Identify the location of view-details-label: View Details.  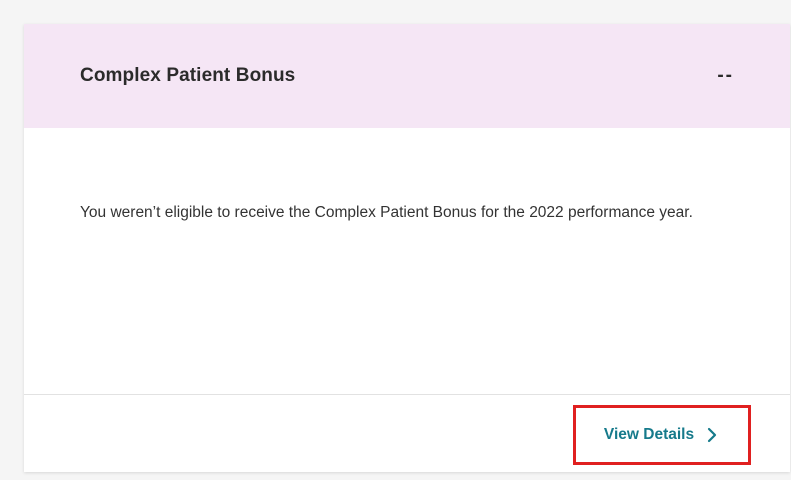
(649, 434).